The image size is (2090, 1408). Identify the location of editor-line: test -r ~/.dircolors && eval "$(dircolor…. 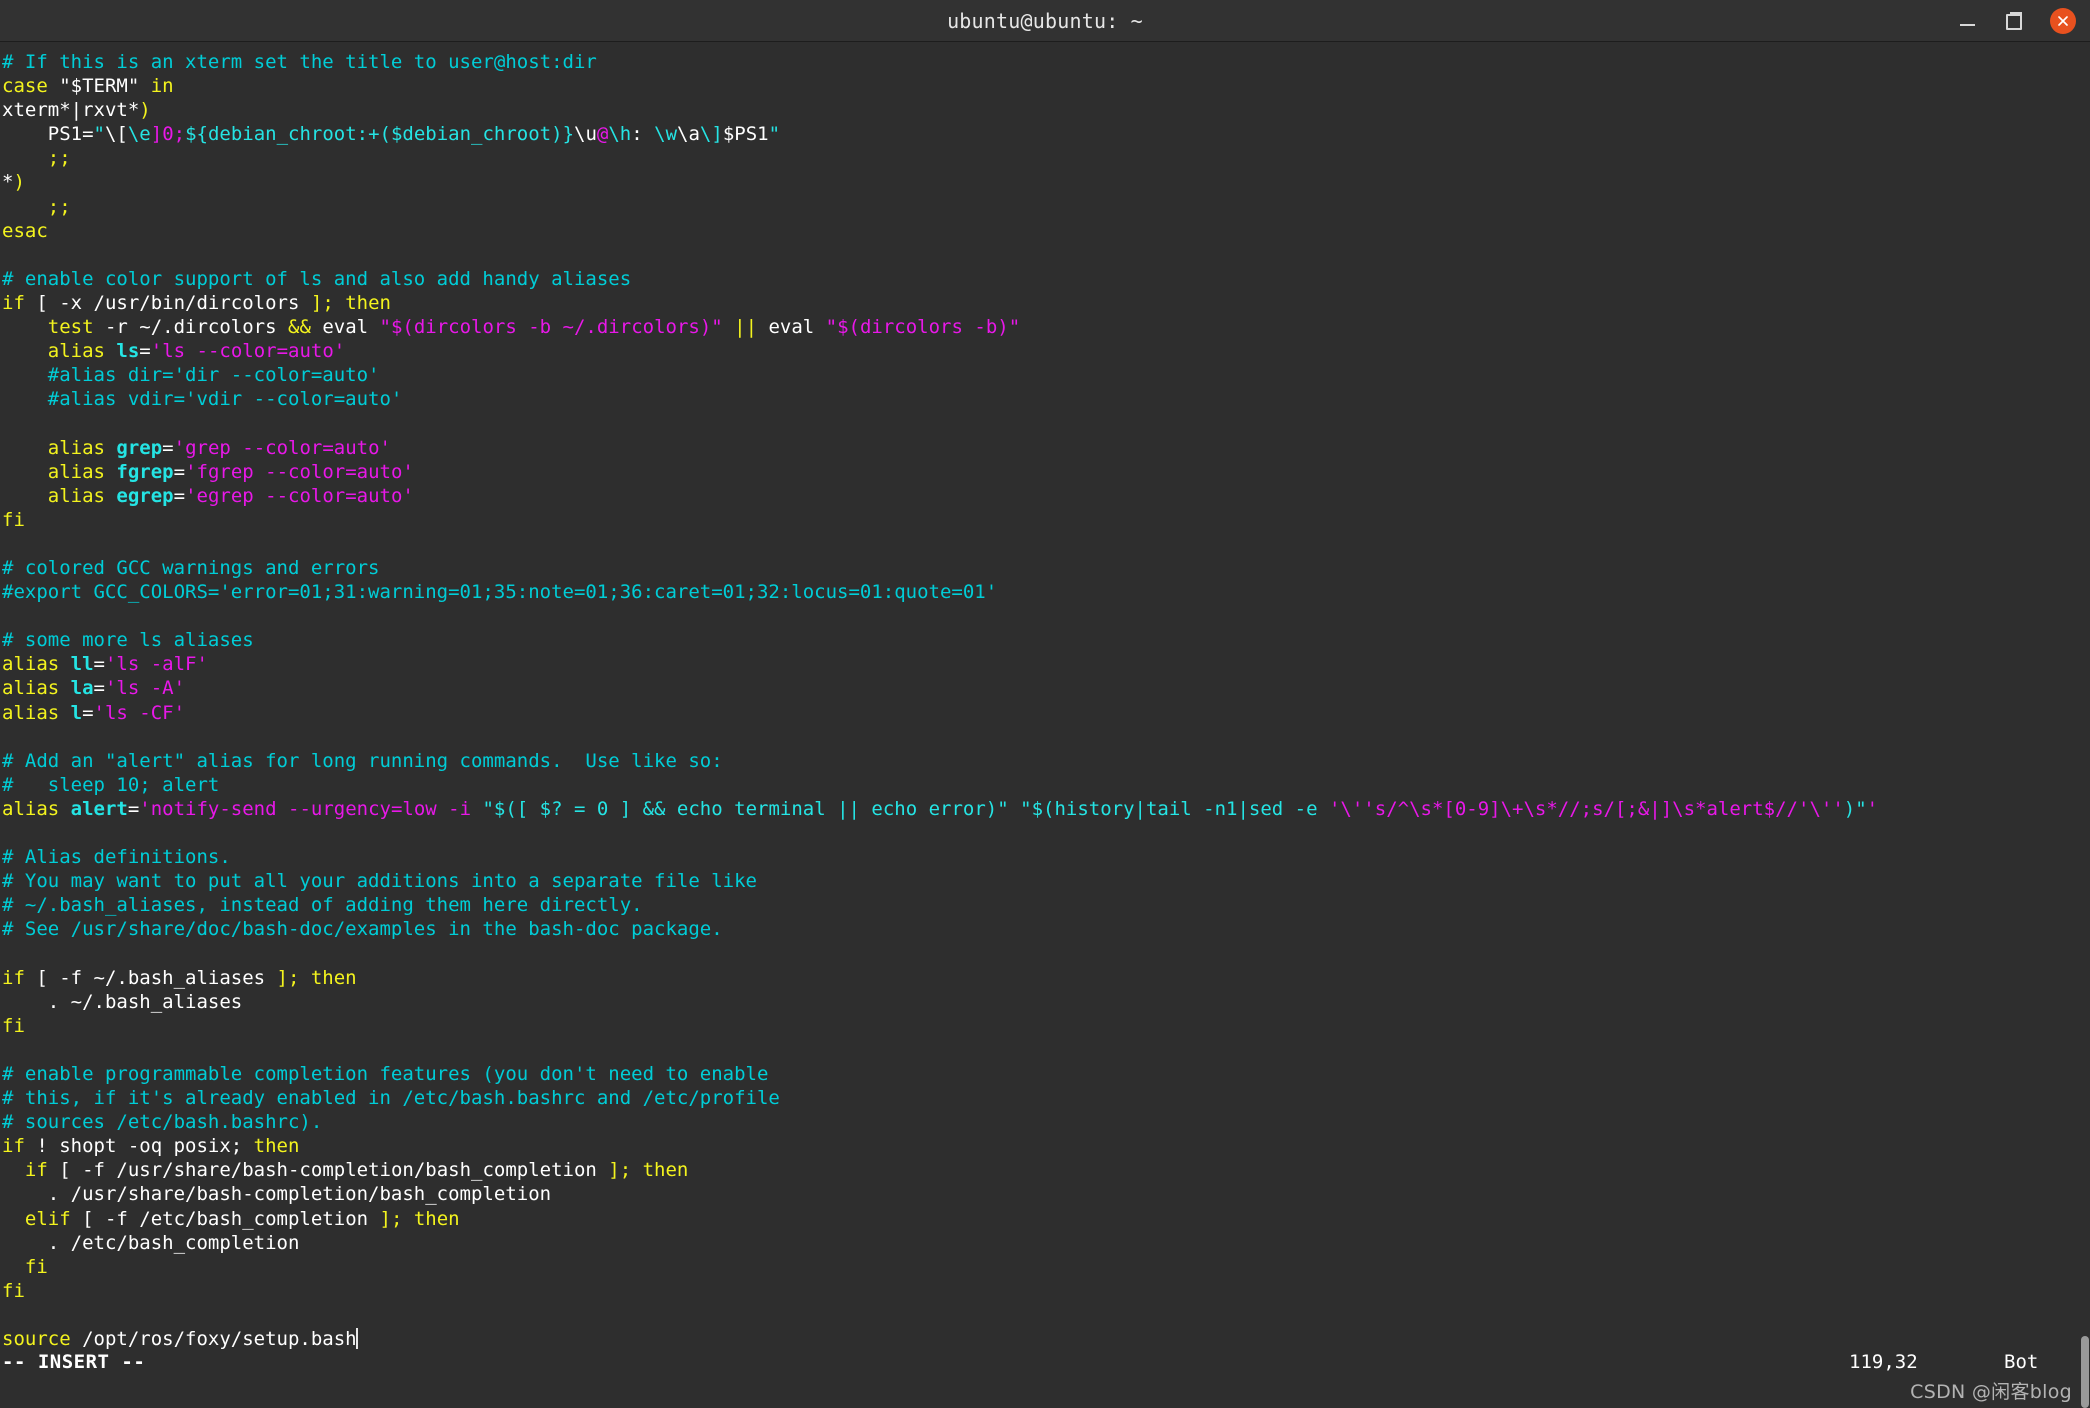
(1046, 327).